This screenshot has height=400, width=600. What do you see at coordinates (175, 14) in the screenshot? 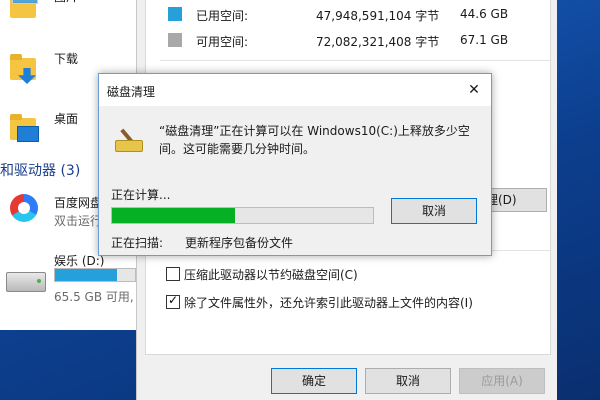
I see `used-space-swatch` at bounding box center [175, 14].